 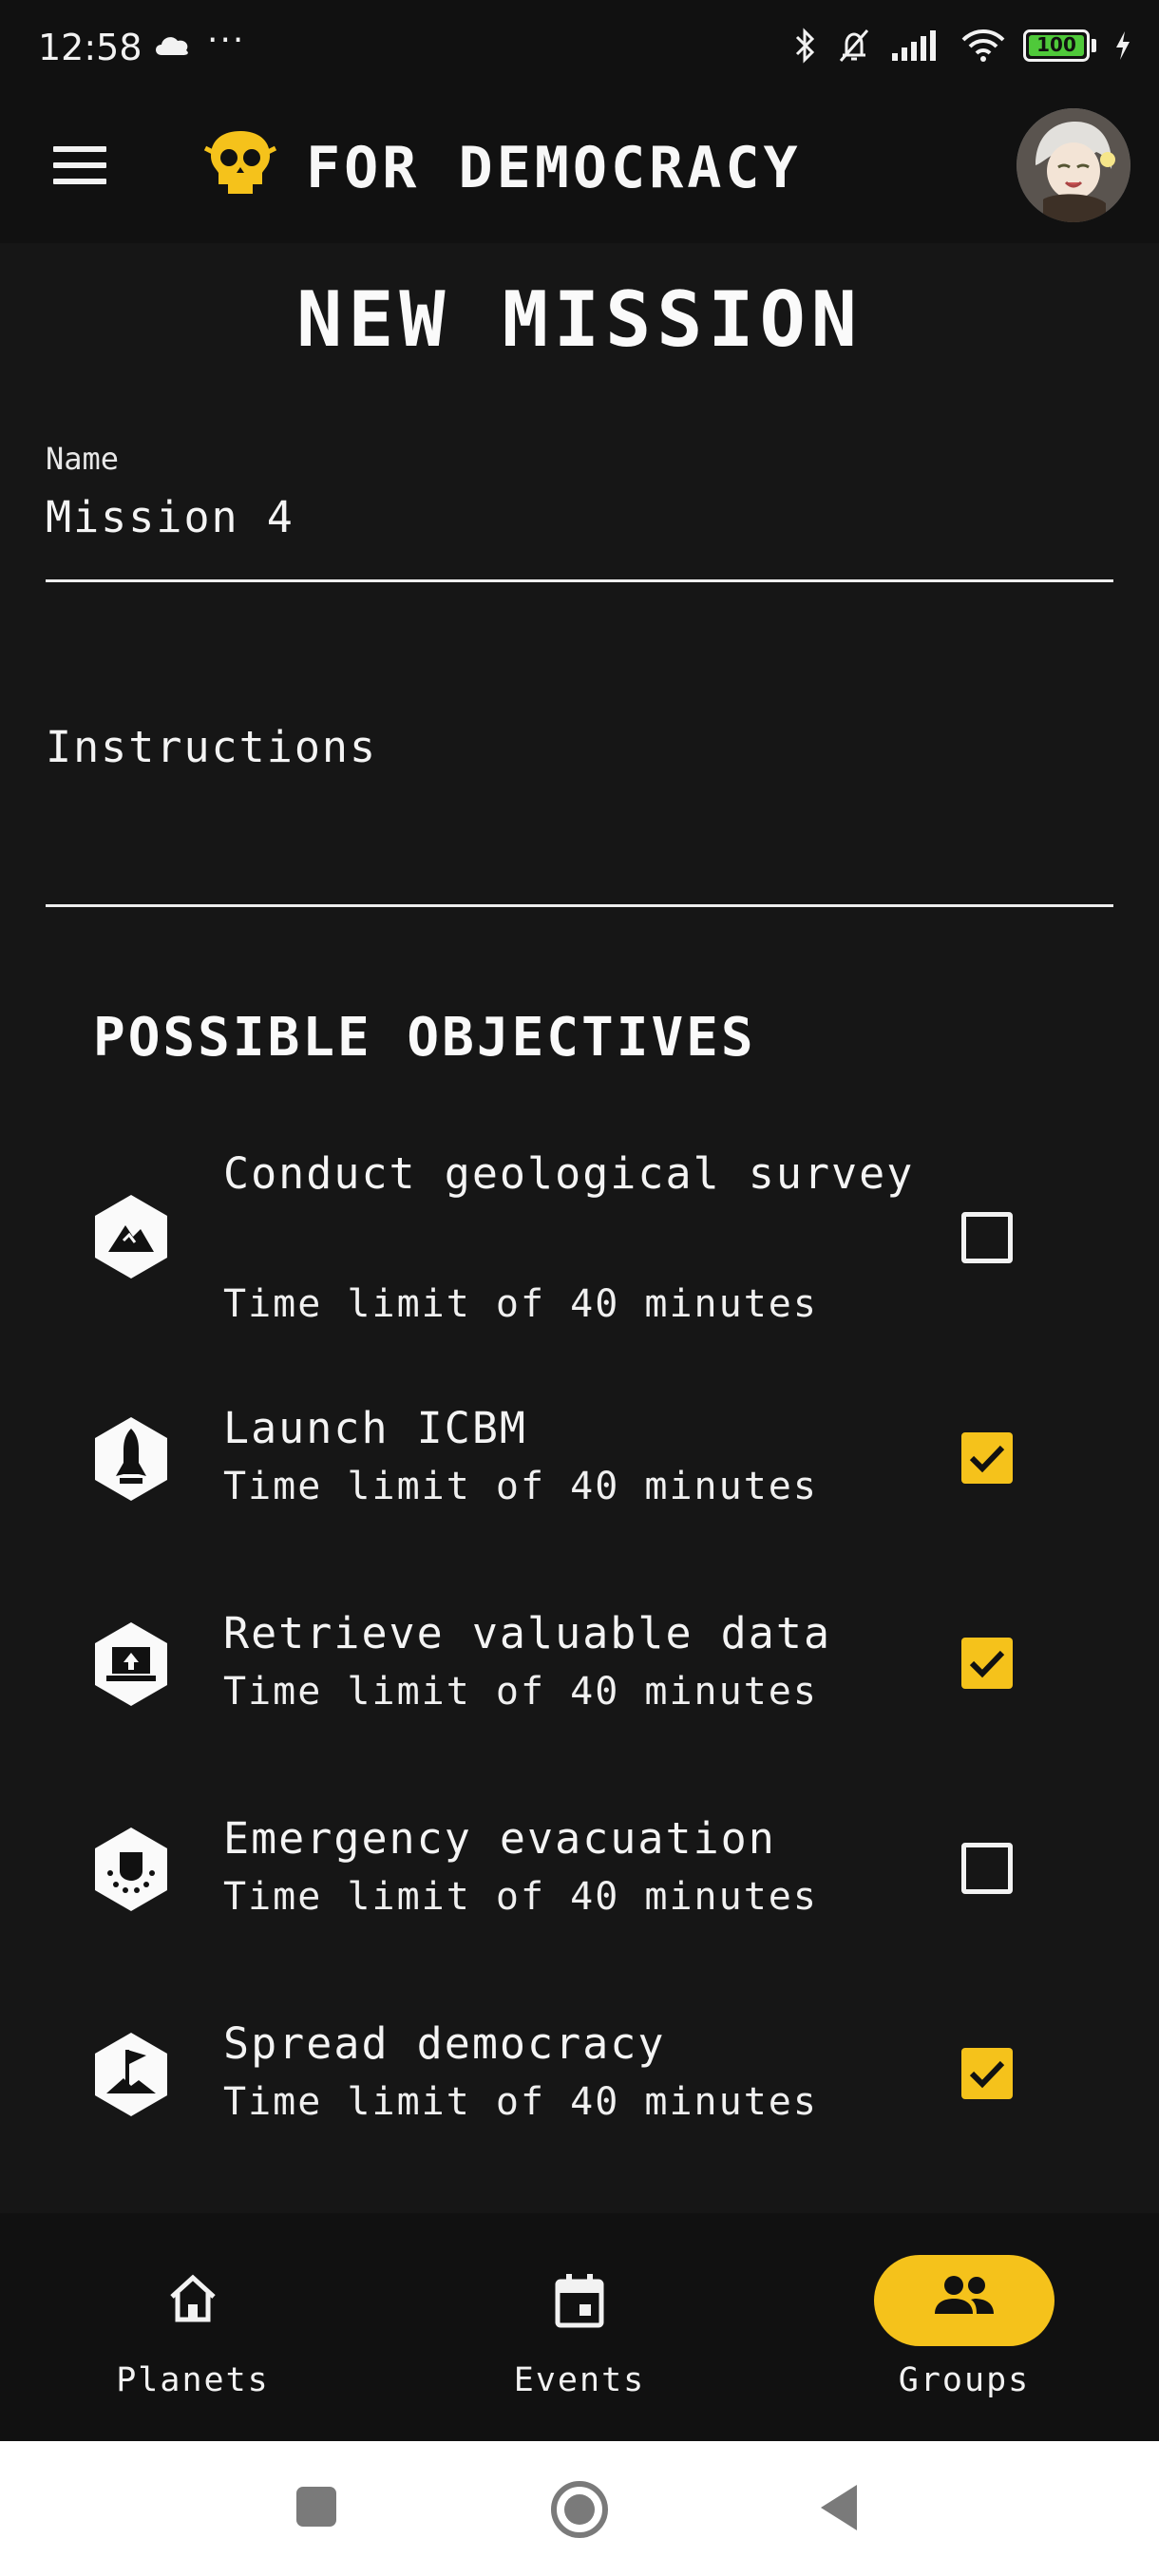 What do you see at coordinates (193, 2298) in the screenshot?
I see `home-icon` at bounding box center [193, 2298].